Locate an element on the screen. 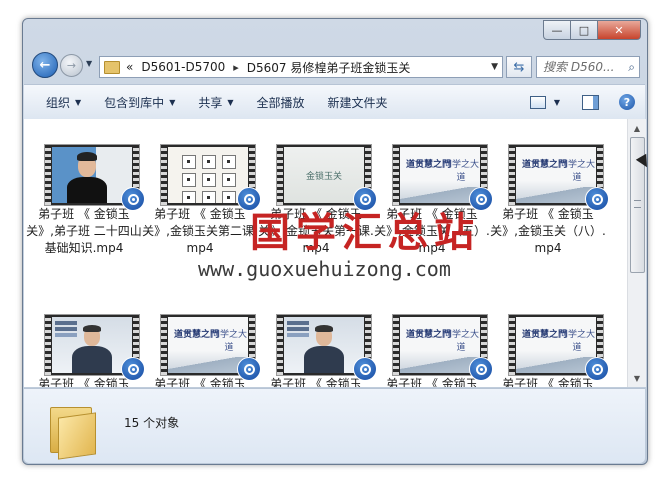  preview-pane-icon is located at coordinates (590, 102).